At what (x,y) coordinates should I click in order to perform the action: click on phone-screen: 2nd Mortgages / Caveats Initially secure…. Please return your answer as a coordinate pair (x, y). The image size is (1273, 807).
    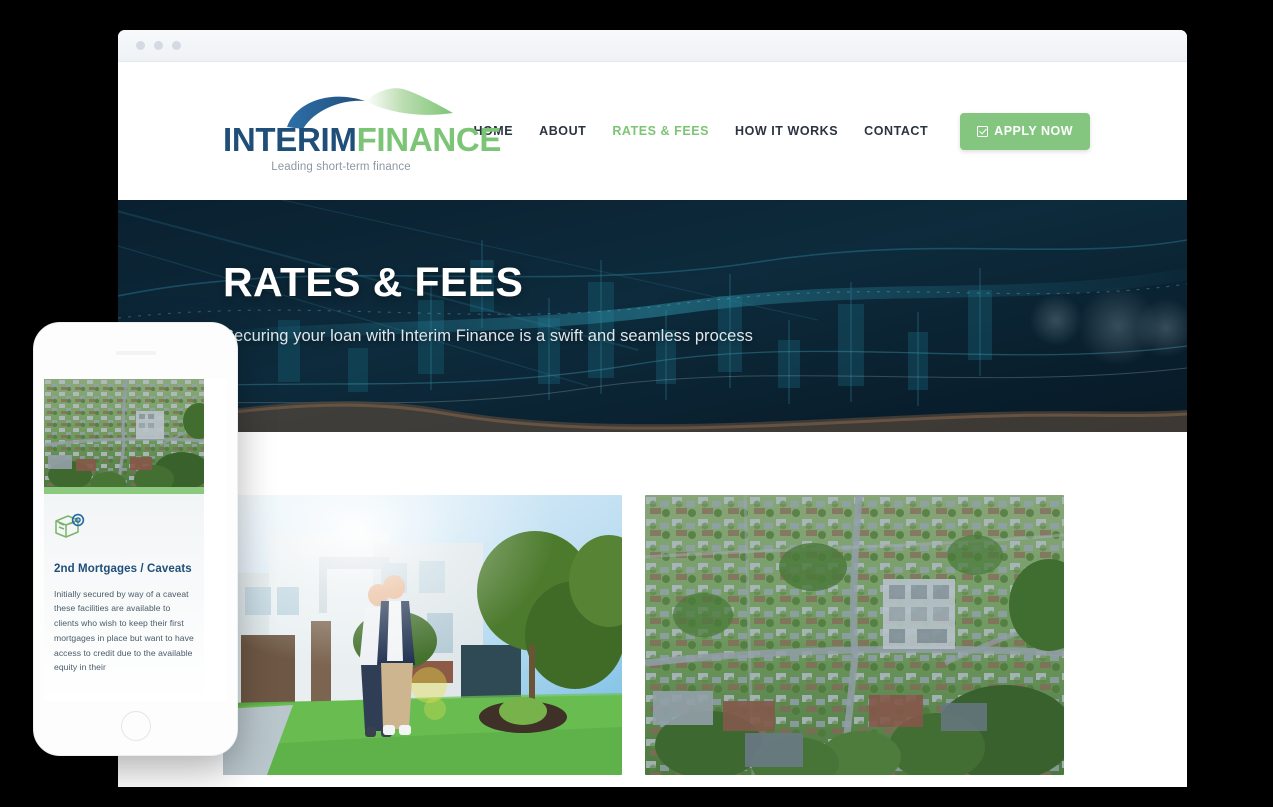
    Looking at the image, I should click on (135, 540).